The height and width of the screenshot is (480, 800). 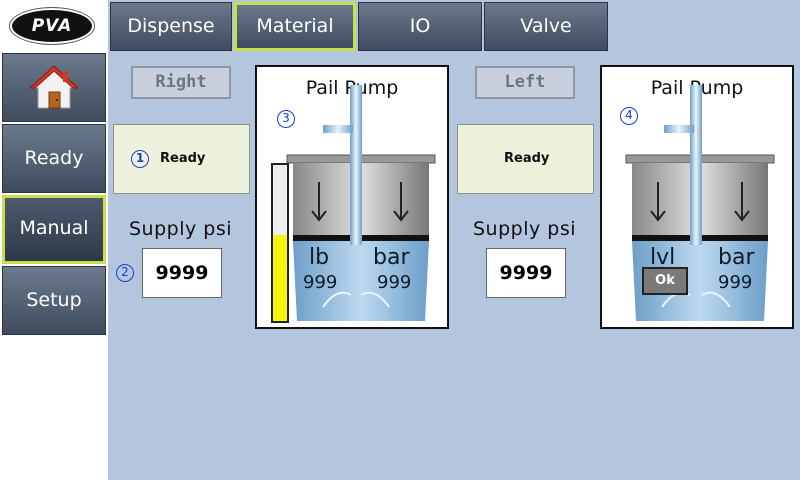 What do you see at coordinates (181, 82) in the screenshot?
I see `right-side-label: Right` at bounding box center [181, 82].